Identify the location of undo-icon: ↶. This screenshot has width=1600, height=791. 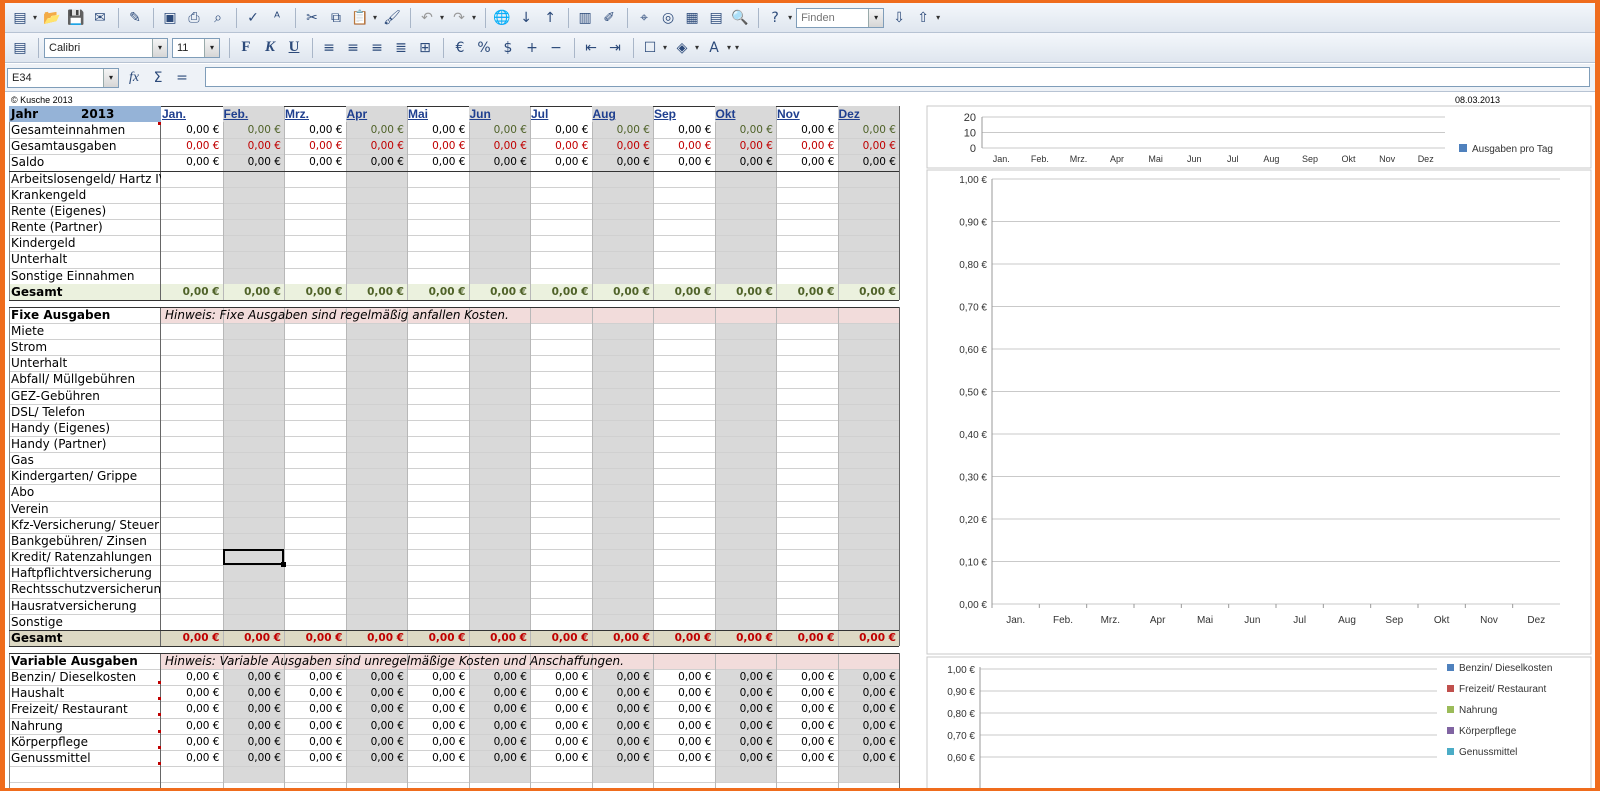
(427, 18).